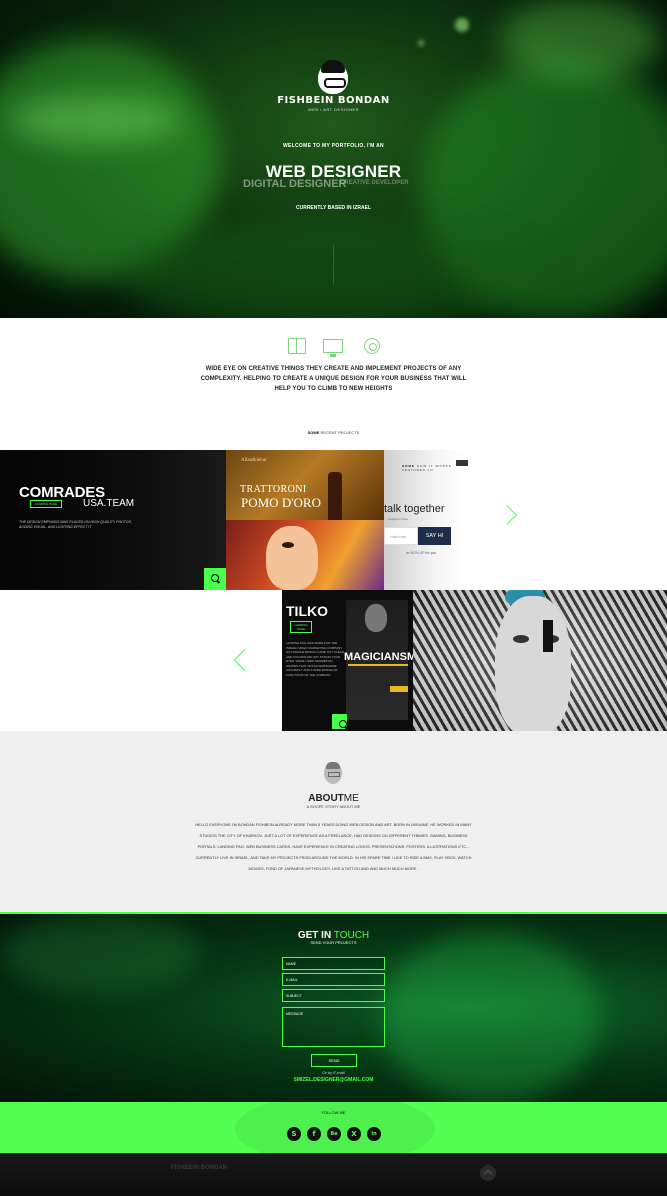 This screenshot has width=667, height=1196. I want to click on facebook-icon: f, so click(314, 1134).